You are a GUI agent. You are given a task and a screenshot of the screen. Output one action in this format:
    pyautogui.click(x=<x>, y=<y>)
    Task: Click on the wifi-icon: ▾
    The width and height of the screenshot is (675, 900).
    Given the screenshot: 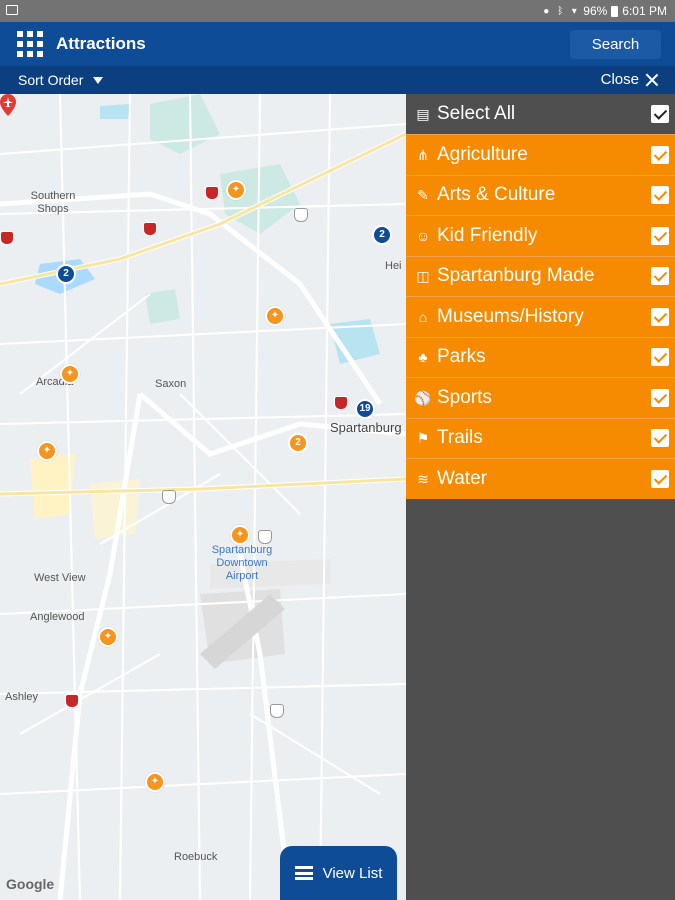 What is the action you would take?
    pyautogui.click(x=574, y=11)
    